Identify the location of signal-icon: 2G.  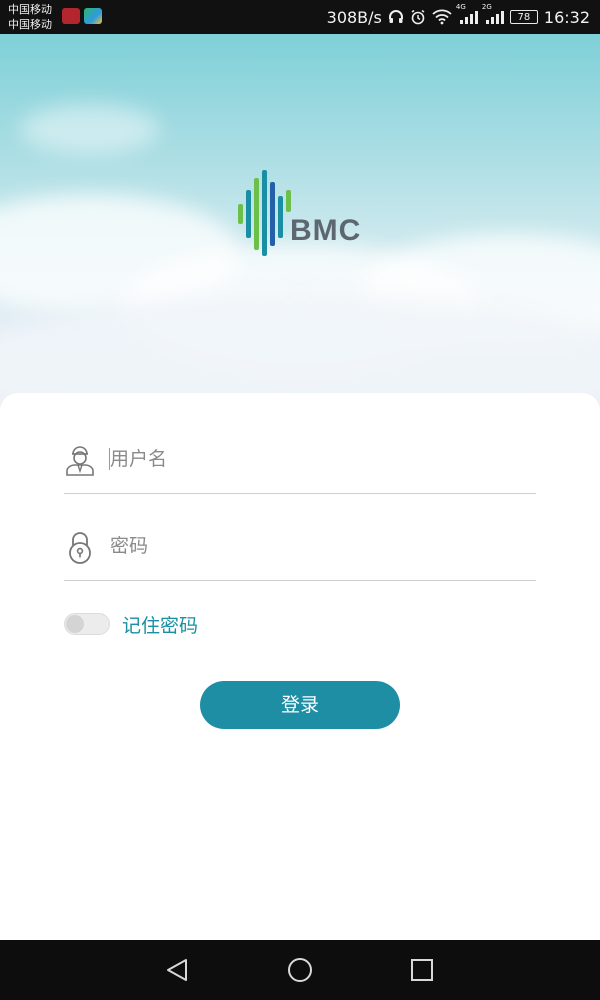
(493, 14).